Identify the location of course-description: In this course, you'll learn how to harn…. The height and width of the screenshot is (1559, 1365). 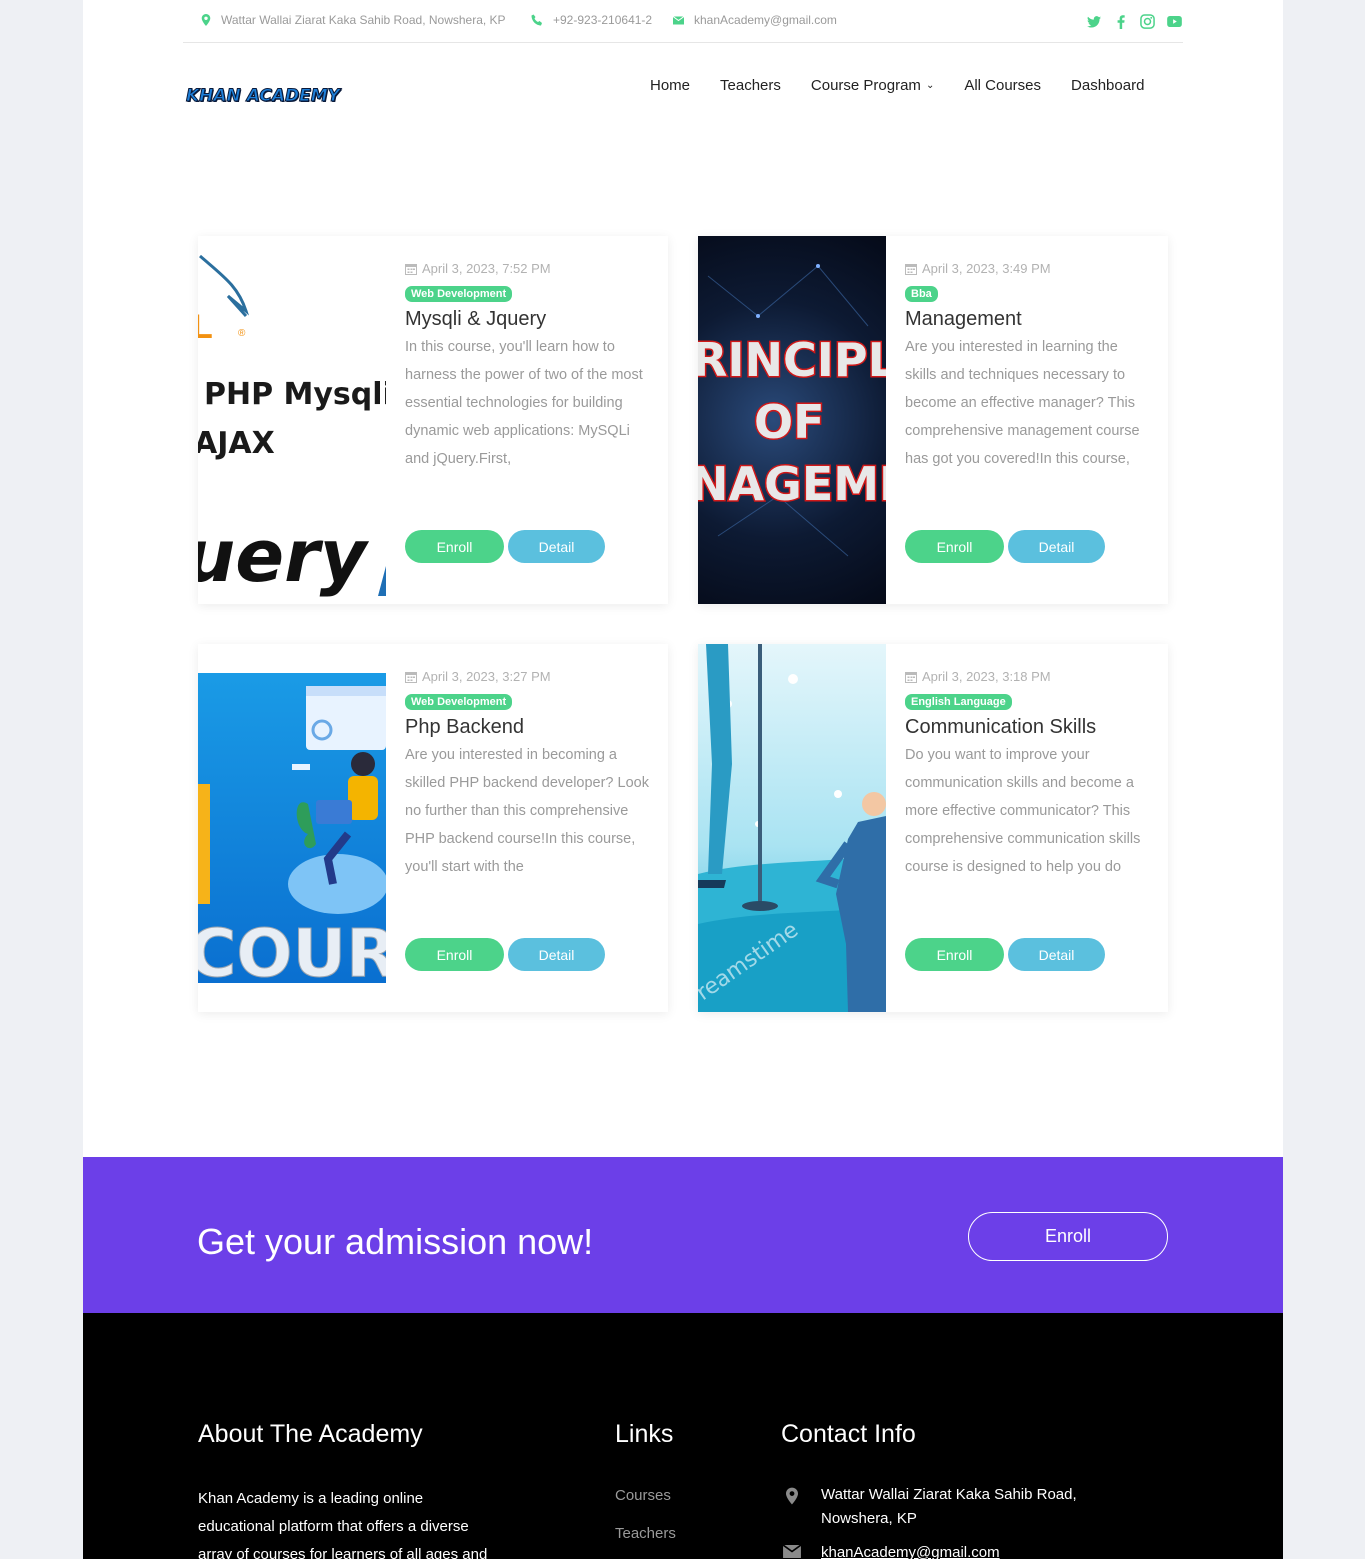
(524, 403).